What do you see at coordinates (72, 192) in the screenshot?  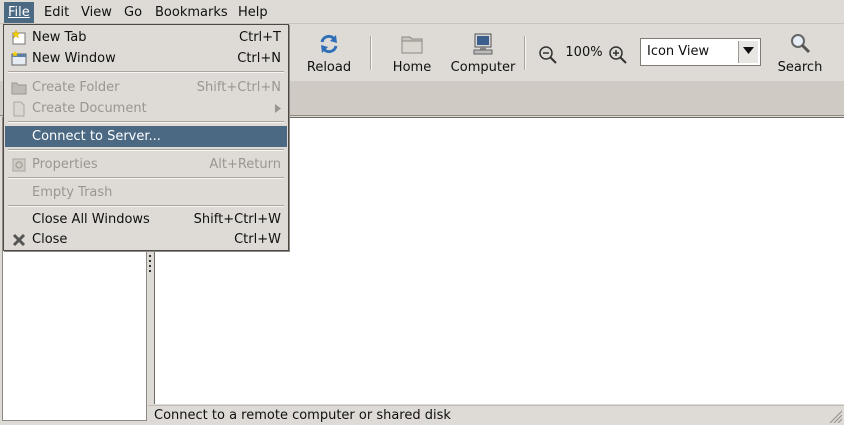 I see `menu-item-label: Empty Trash` at bounding box center [72, 192].